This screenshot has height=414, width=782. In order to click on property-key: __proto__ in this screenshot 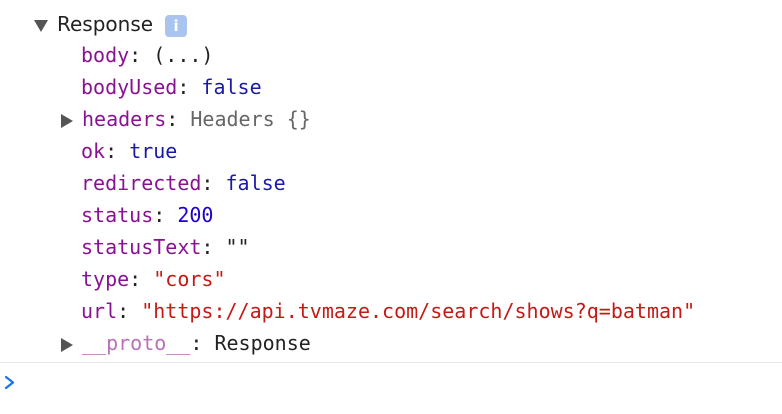, I will do `click(136, 343)`.